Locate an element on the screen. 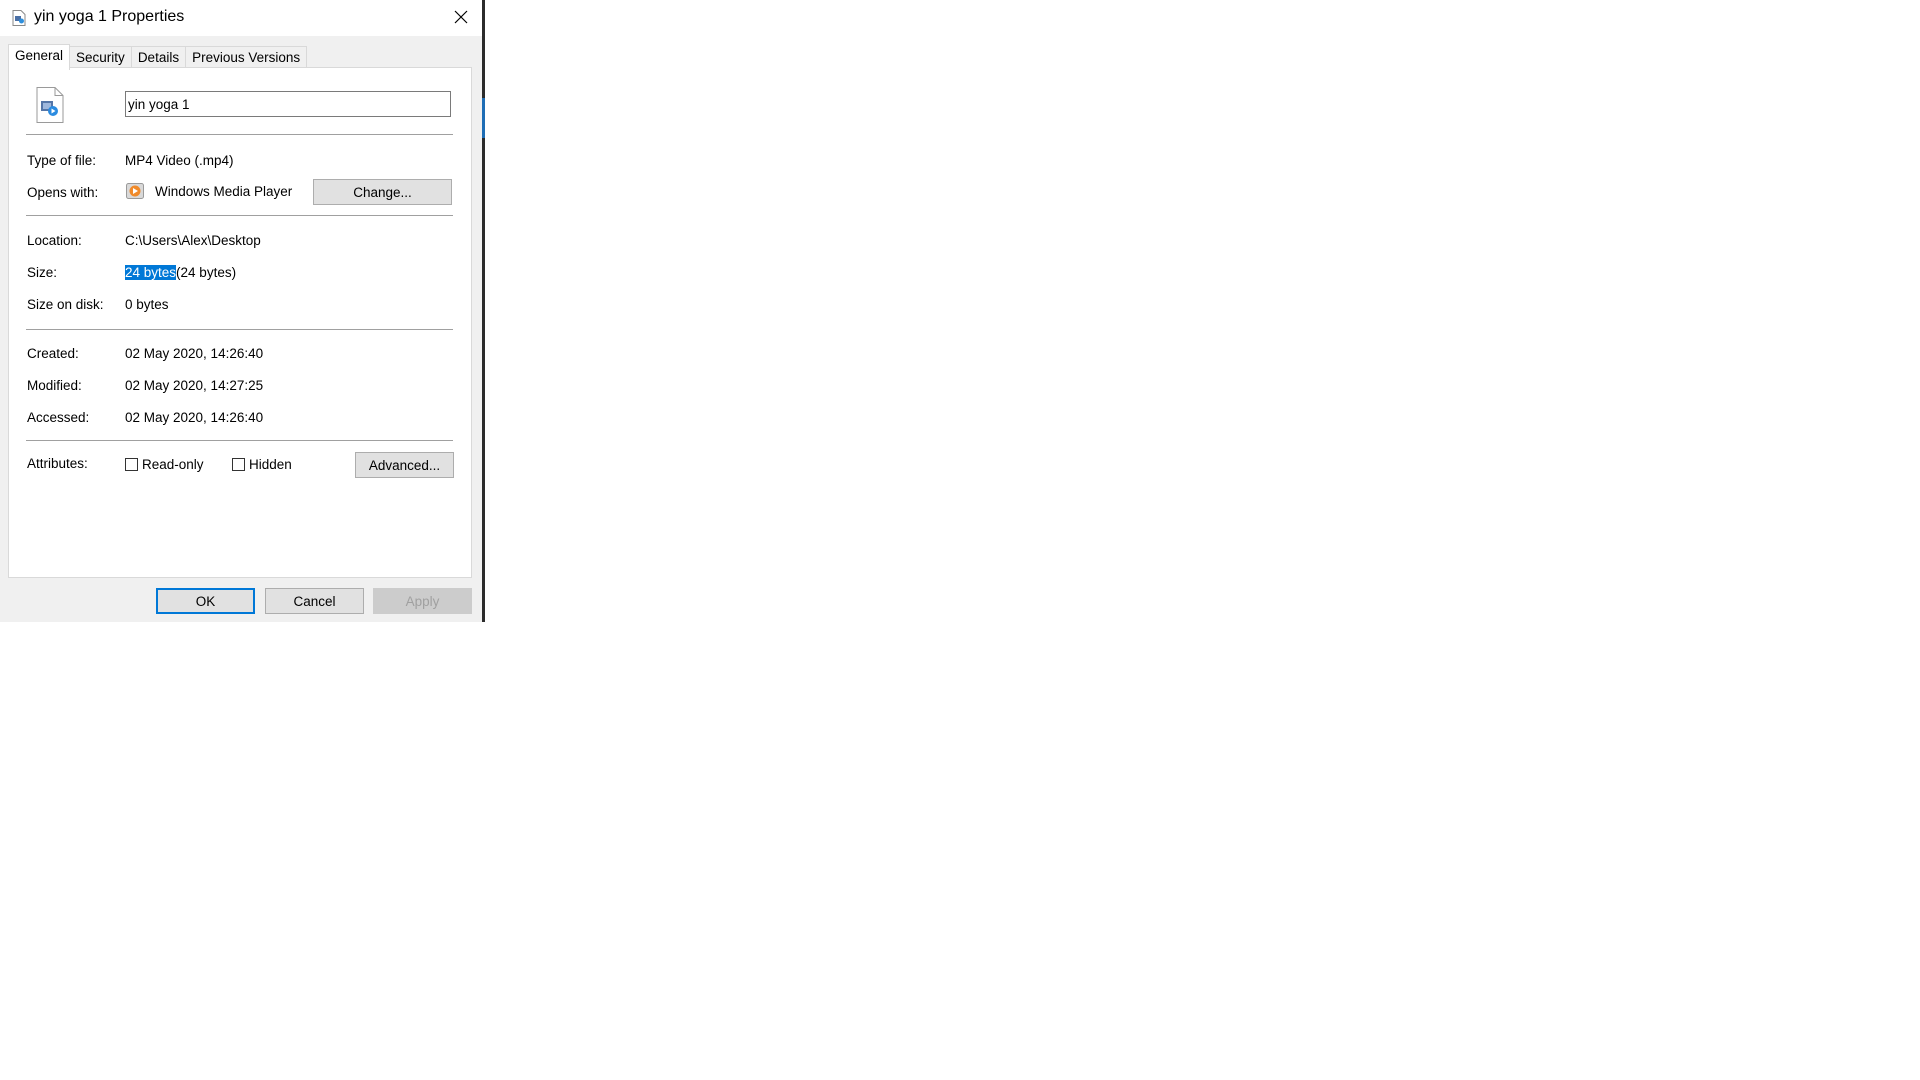 Image resolution: width=1920 pixels, height=1080 pixels. created-label: Created: is located at coordinates (53, 353).